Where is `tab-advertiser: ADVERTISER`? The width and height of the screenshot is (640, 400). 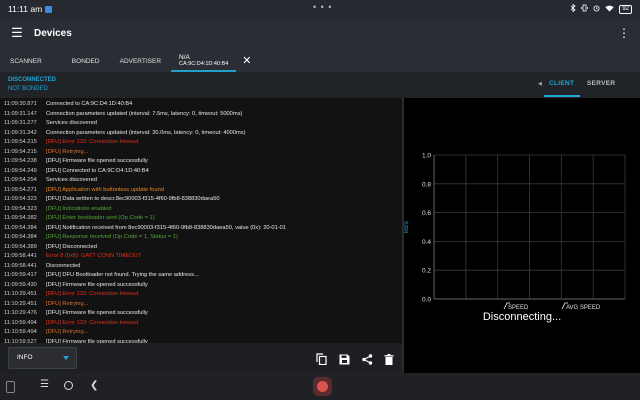
tab-advertiser: ADVERTISER is located at coordinates (140, 60).